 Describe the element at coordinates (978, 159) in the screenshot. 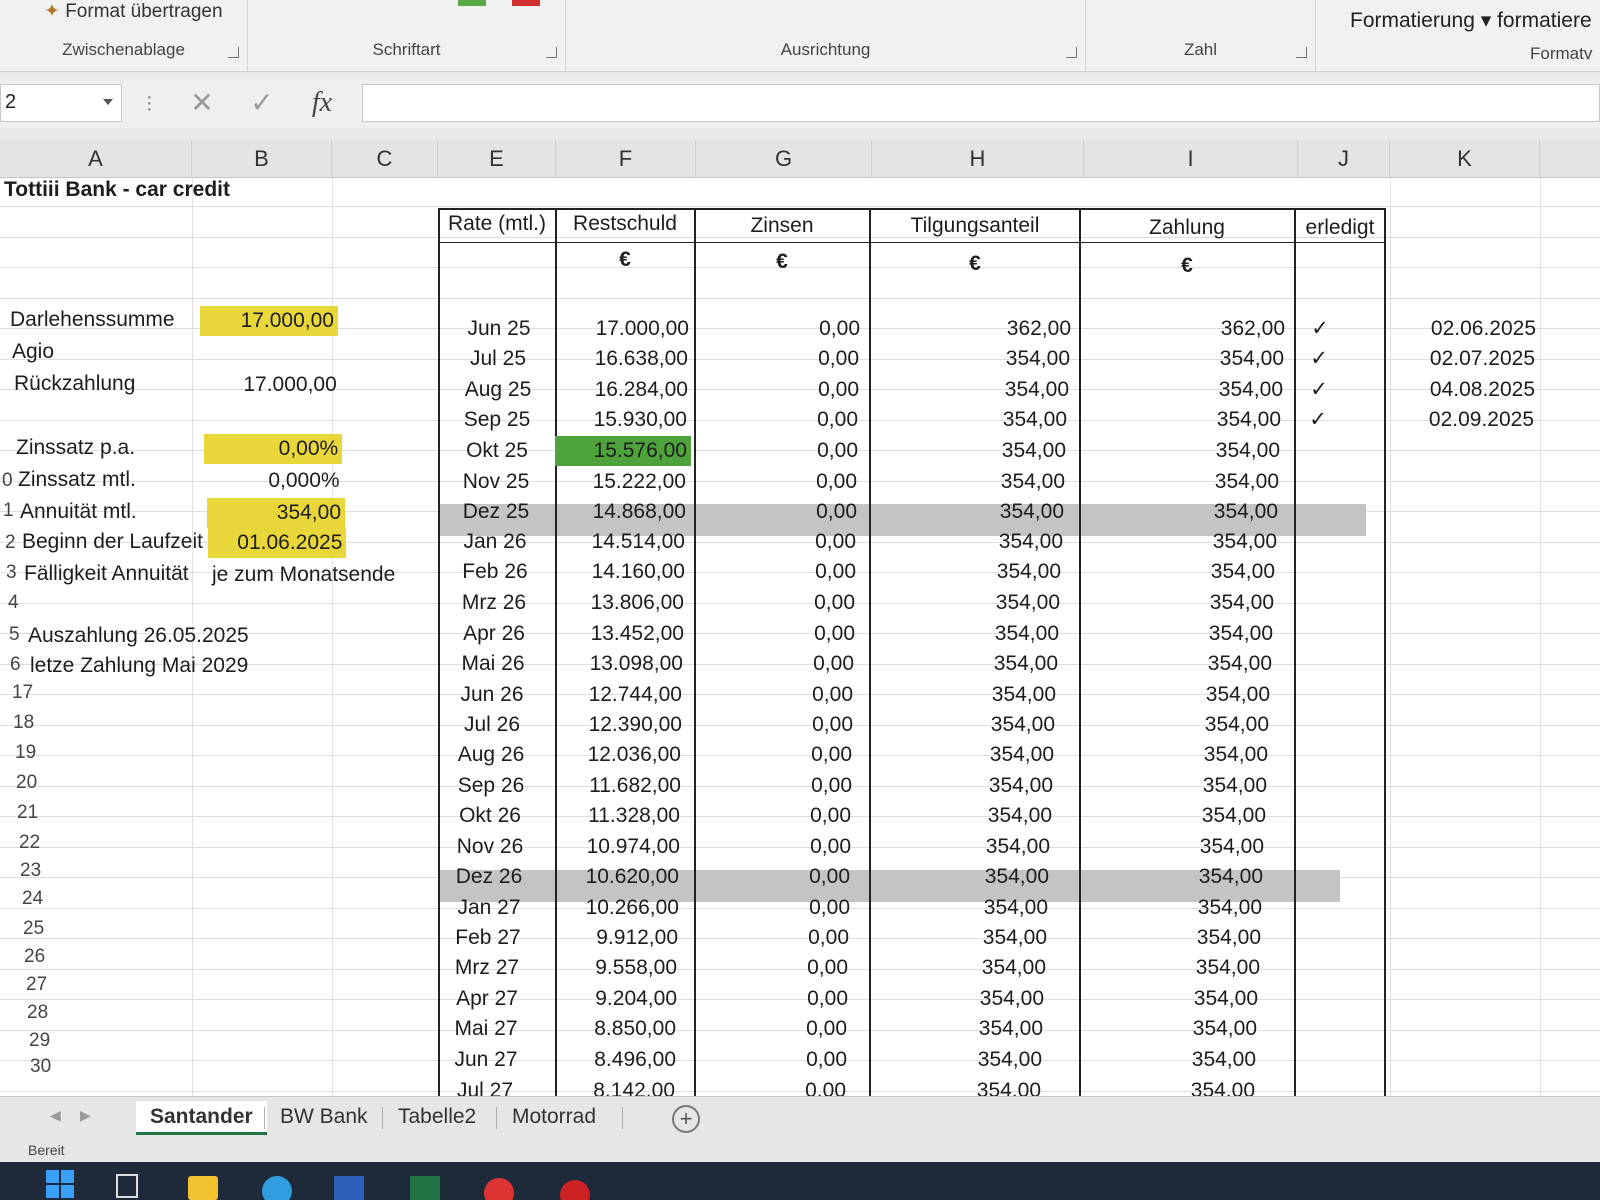

I see `column-header-h: H` at that location.